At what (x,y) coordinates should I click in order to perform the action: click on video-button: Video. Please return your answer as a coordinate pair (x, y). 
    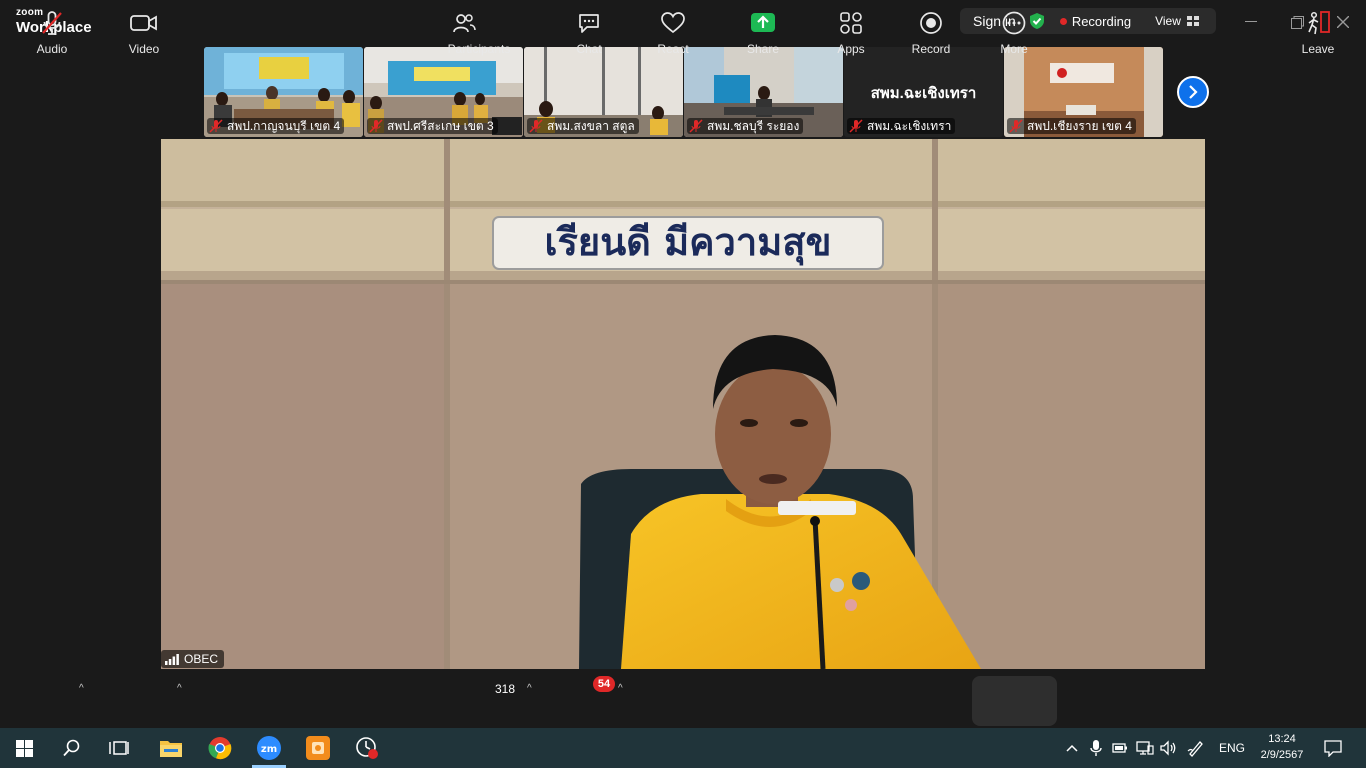
    Looking at the image, I should click on (144, 29).